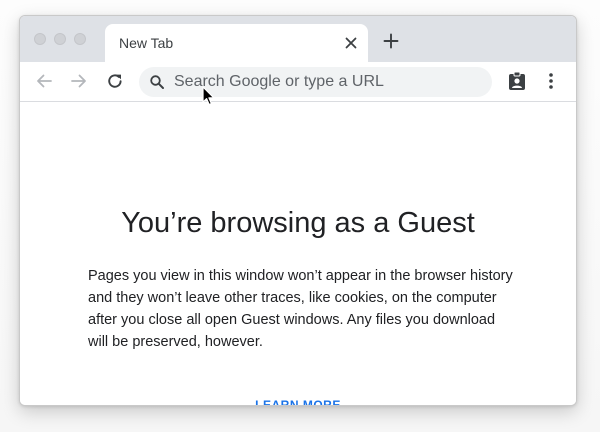 The height and width of the screenshot is (432, 600). Describe the element at coordinates (324, 82) in the screenshot. I see `omnibox-input` at that location.